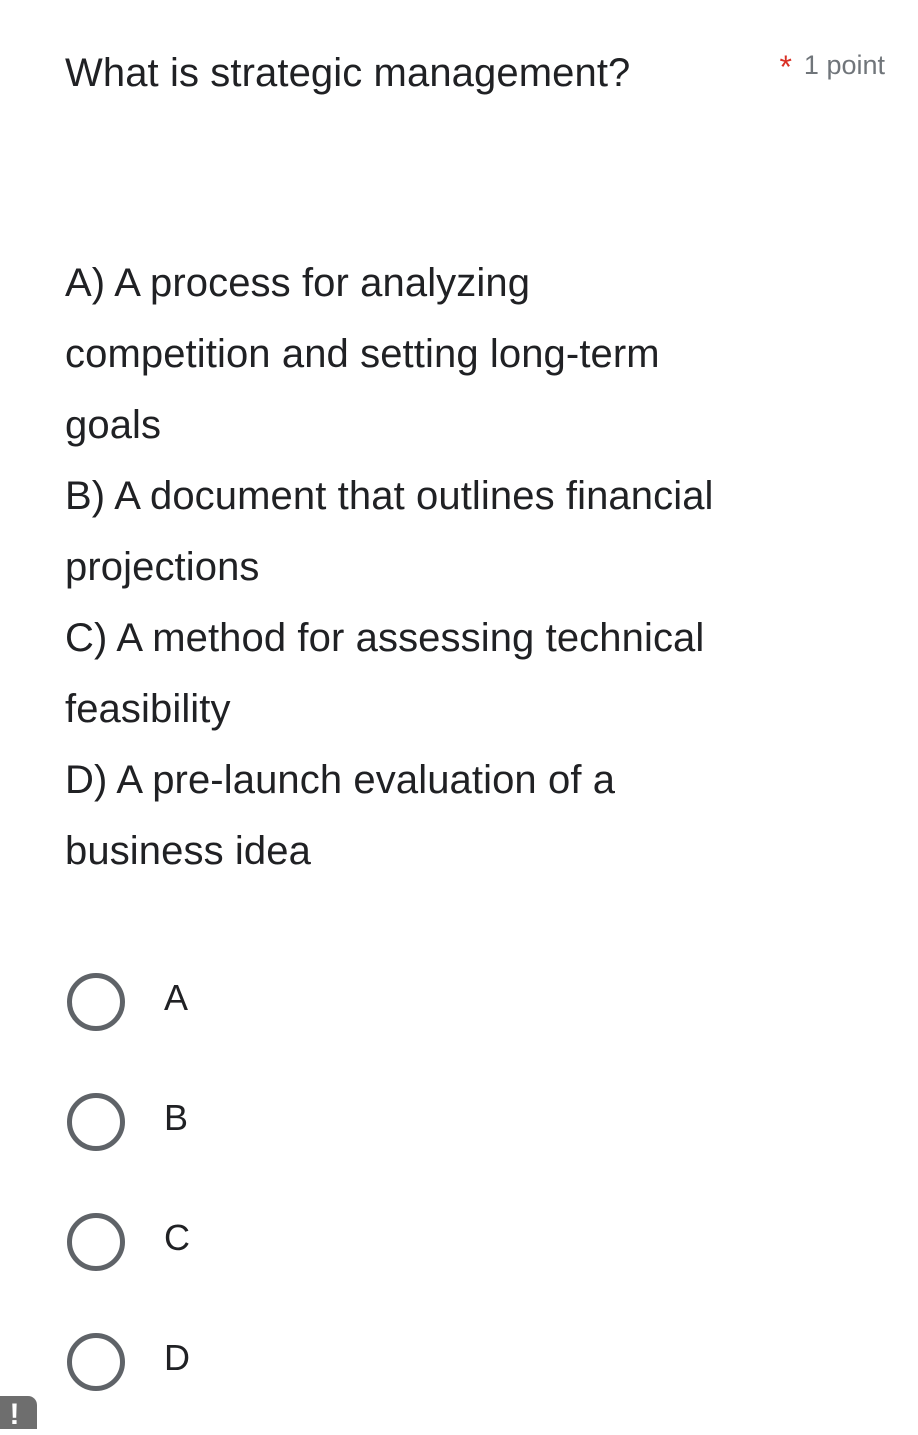 The width and height of the screenshot is (918, 1435). What do you see at coordinates (459, 1135) in the screenshot?
I see `option-row-b: B` at bounding box center [459, 1135].